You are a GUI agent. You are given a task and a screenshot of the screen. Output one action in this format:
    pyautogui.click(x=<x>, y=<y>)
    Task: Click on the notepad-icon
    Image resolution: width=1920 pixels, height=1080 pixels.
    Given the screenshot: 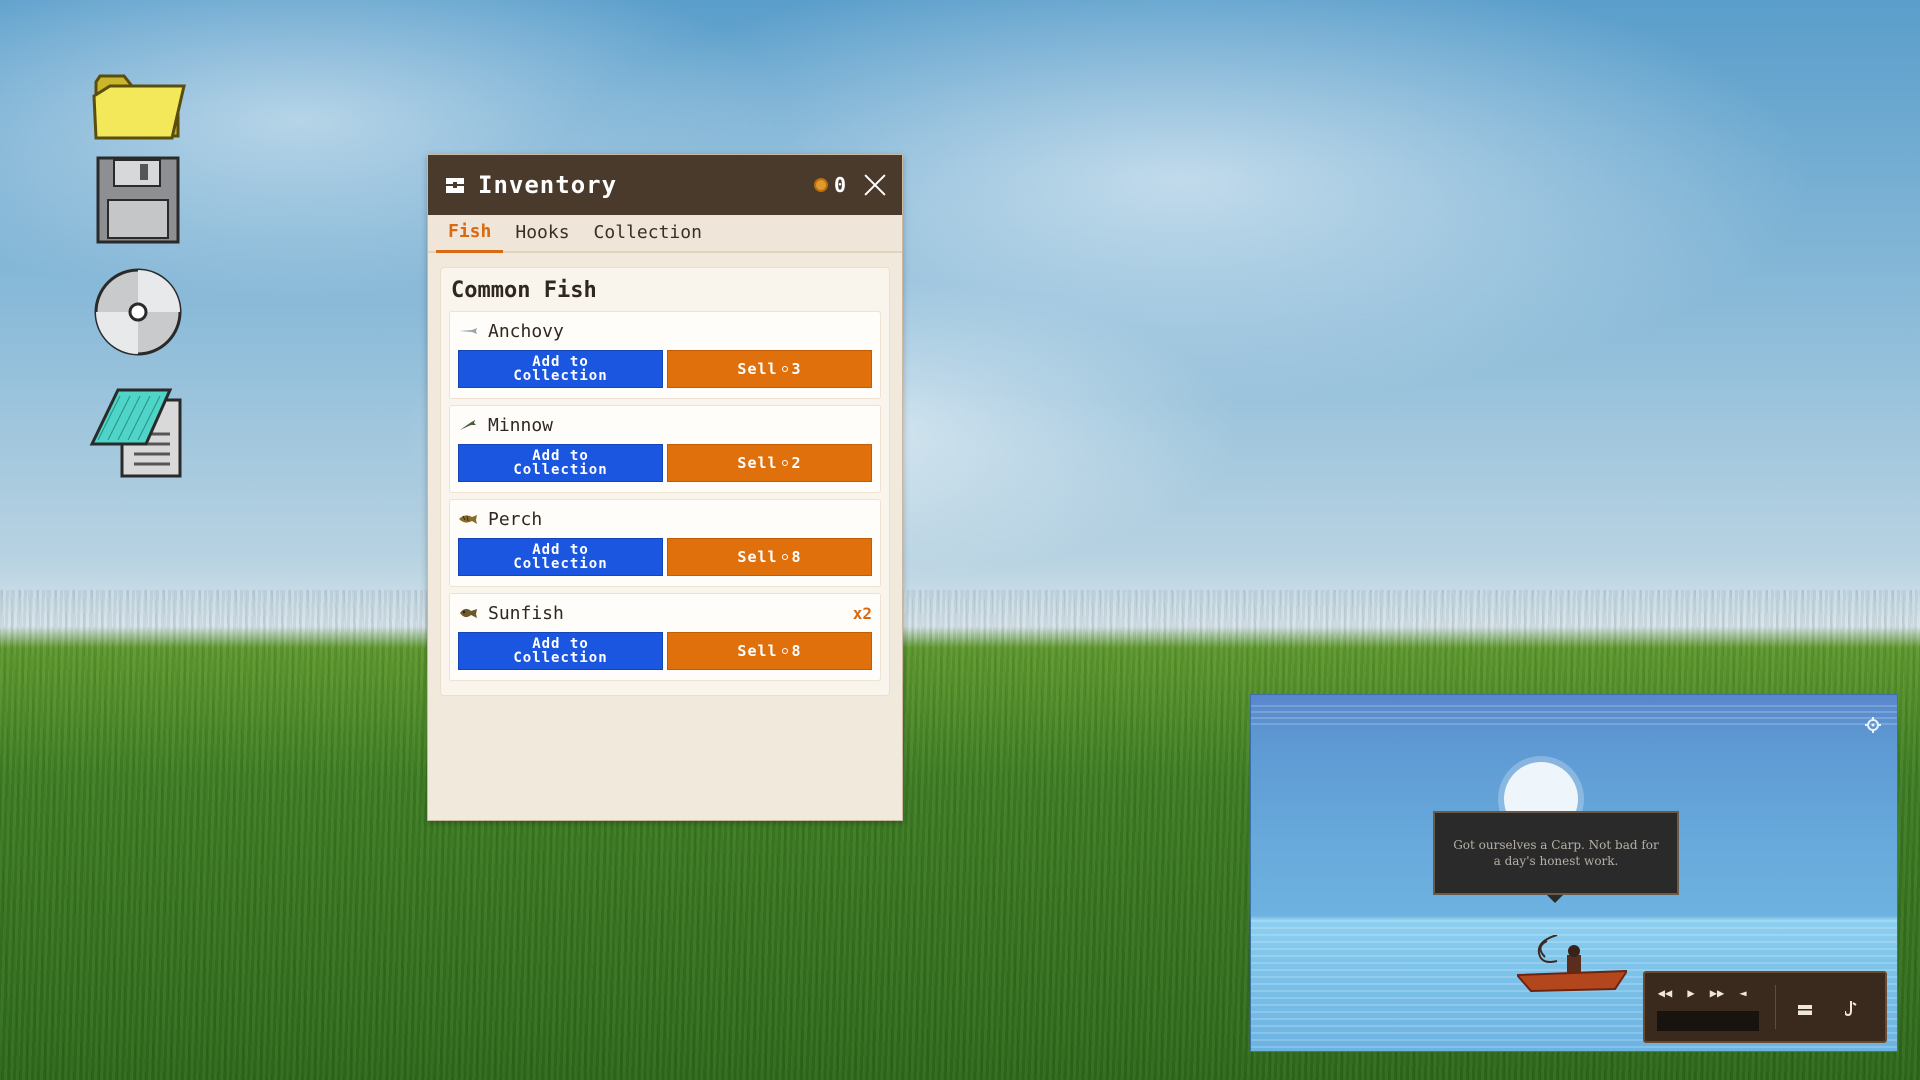 What is the action you would take?
    pyautogui.click(x=138, y=432)
    